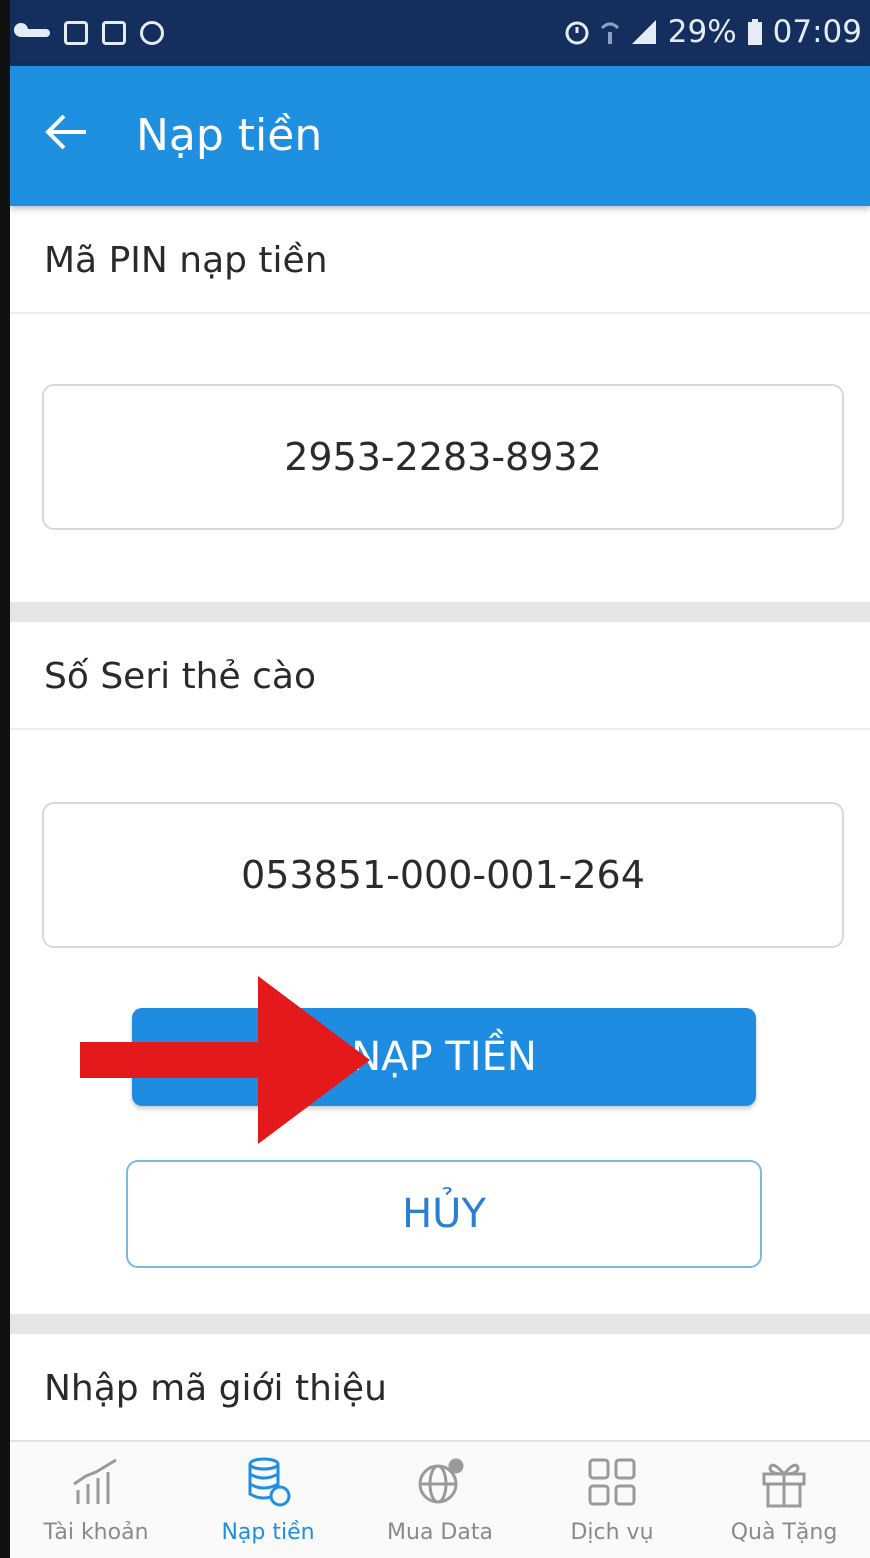  I want to click on nav-item-services: Dịch vụ, so click(612, 1500).